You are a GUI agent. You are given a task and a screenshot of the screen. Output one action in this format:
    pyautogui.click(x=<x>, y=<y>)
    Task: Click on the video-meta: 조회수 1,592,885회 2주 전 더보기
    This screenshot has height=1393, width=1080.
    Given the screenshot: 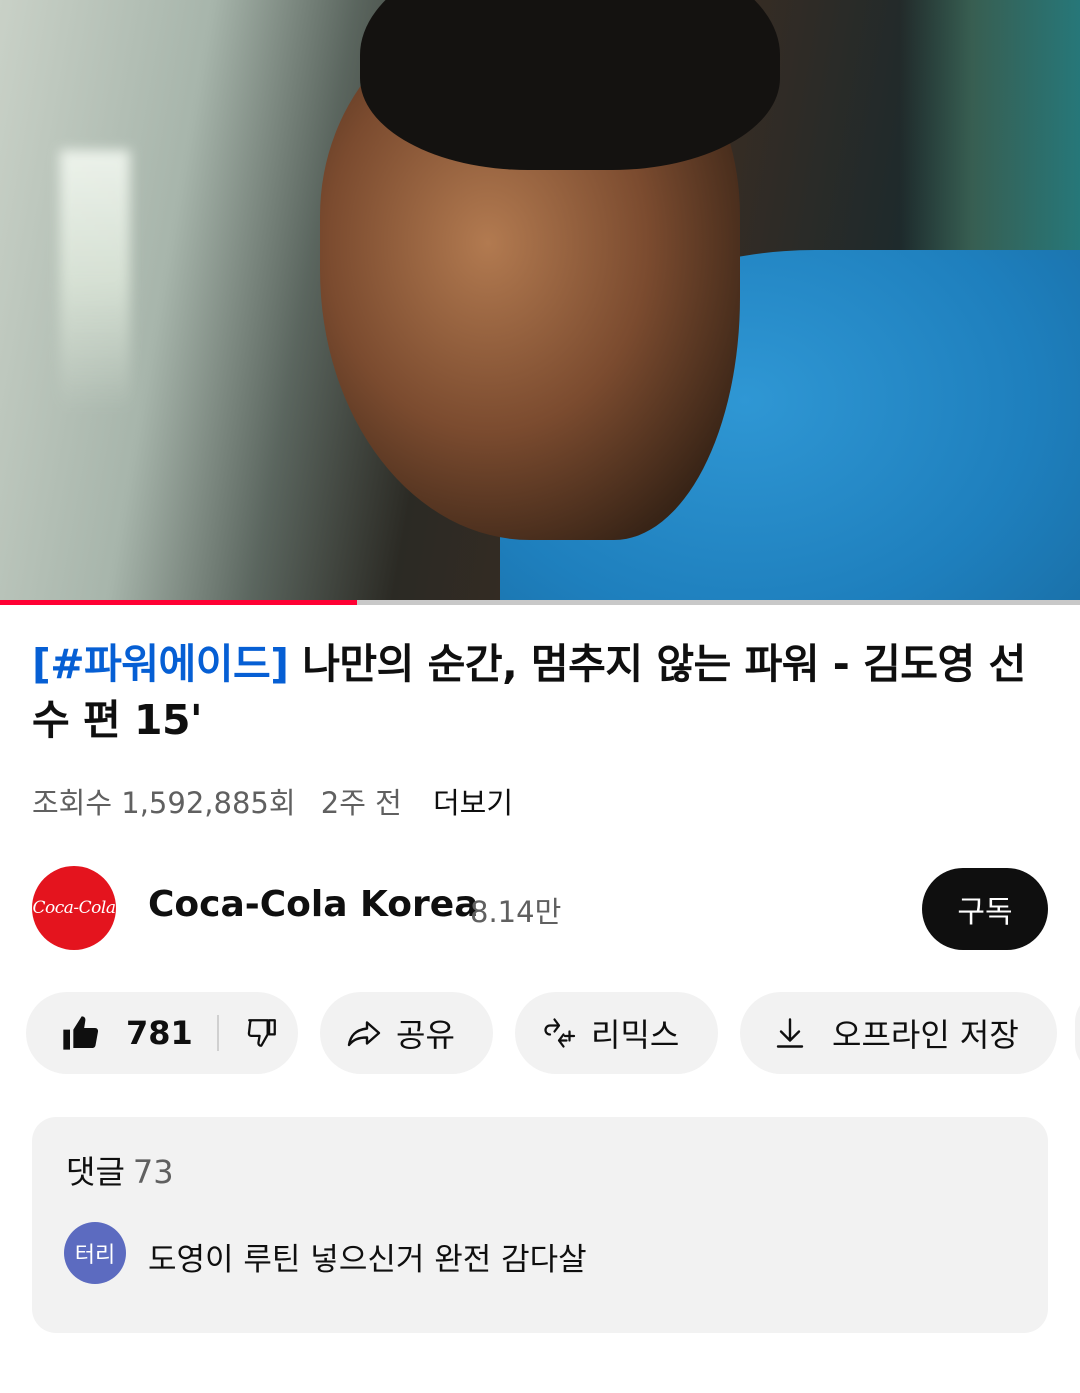 What is the action you would take?
    pyautogui.click(x=280, y=801)
    